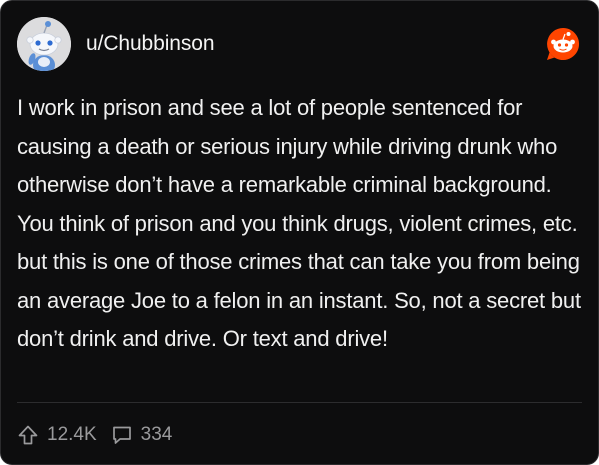  I want to click on reddit-logo-icon, so click(563, 44).